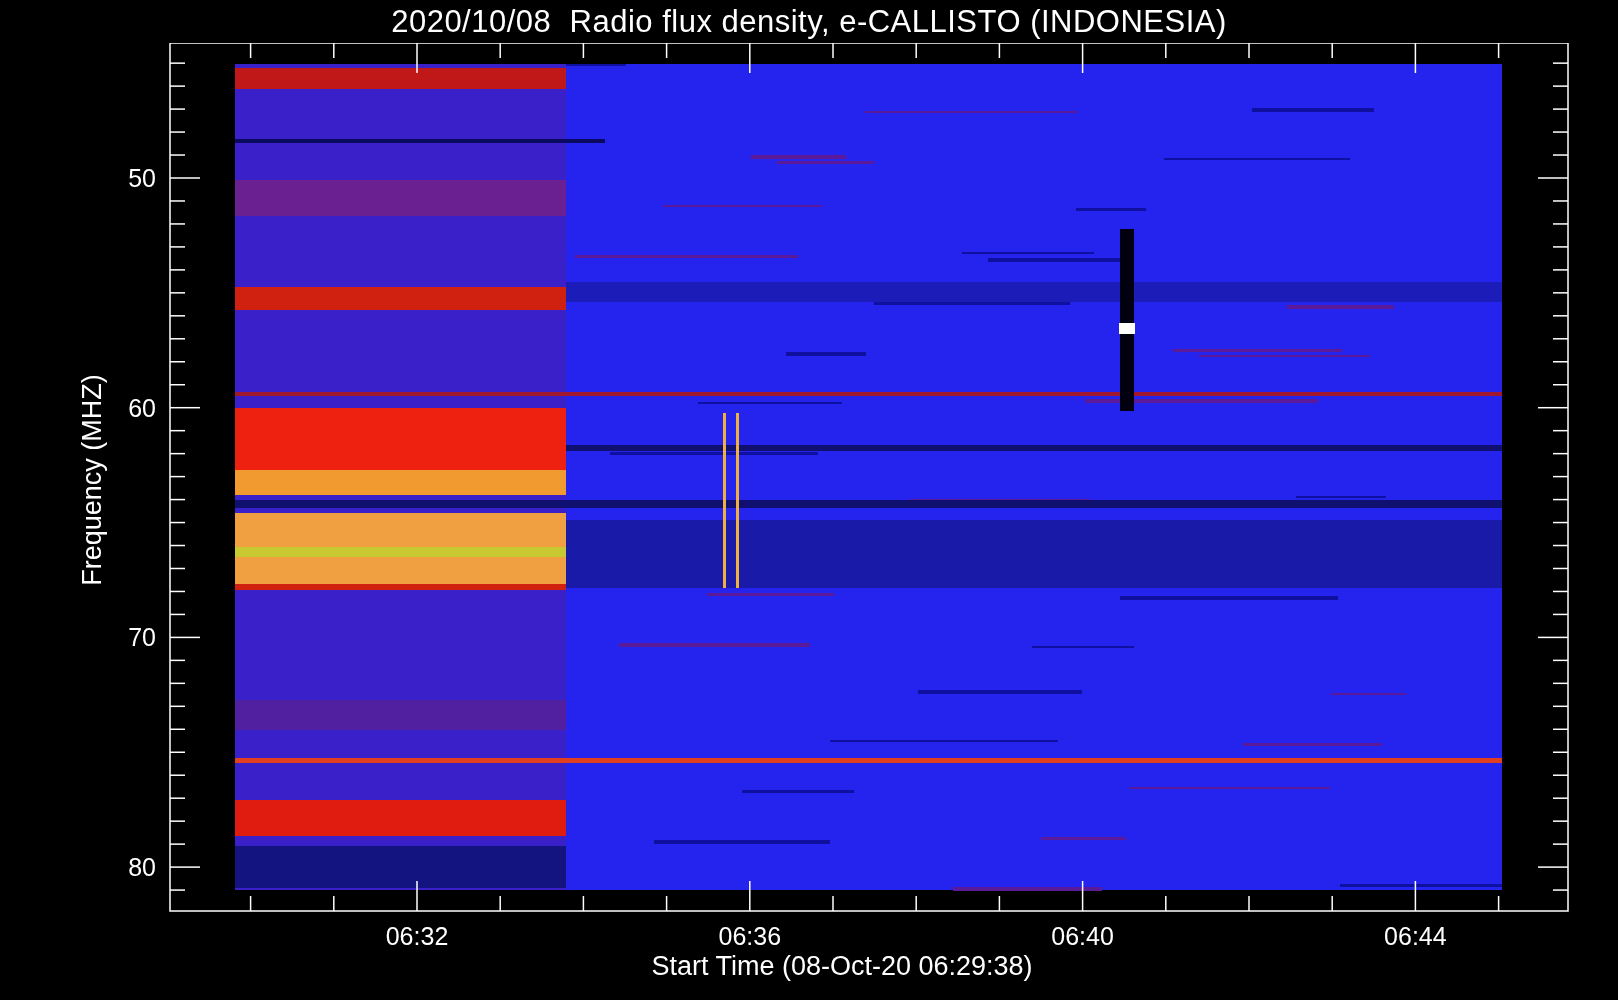 The height and width of the screenshot is (1000, 1618). I want to click on axis-tick-label: 06:32, so click(417, 936).